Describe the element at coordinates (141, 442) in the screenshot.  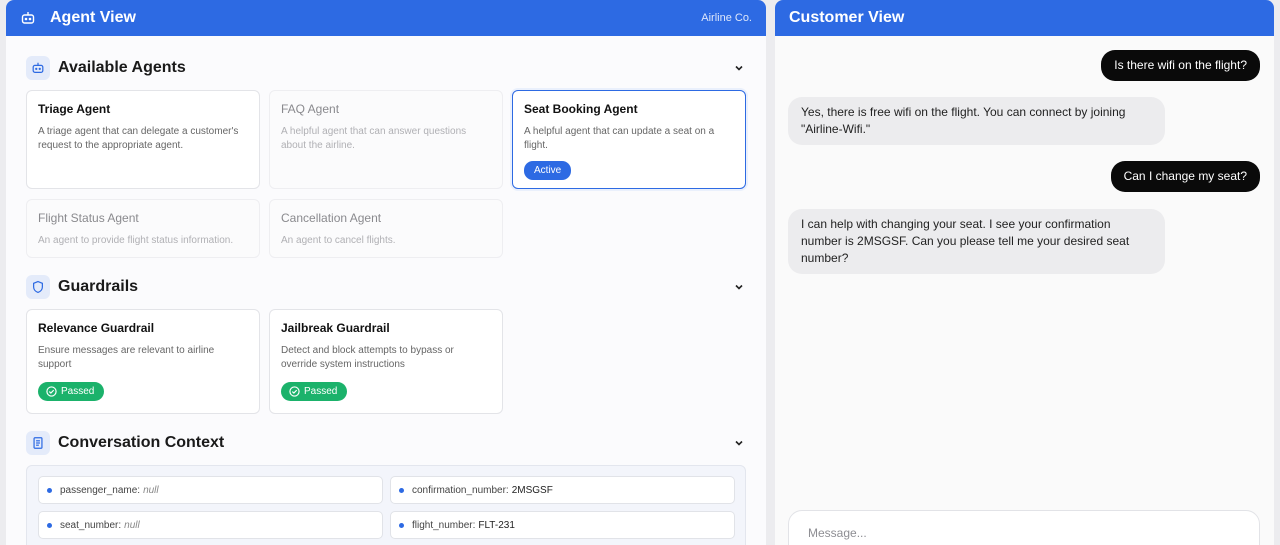
I see `section-title: Conversation Context` at that location.